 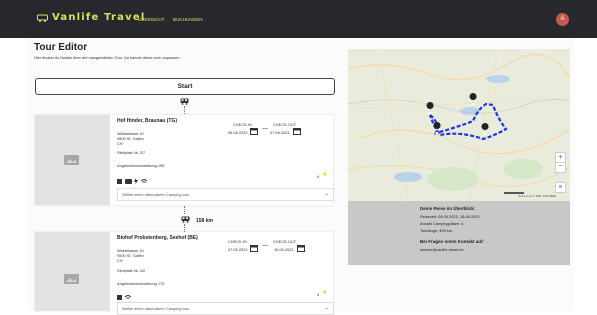 I want to click on brand-name: Vanlife Travel, so click(x=98, y=17).